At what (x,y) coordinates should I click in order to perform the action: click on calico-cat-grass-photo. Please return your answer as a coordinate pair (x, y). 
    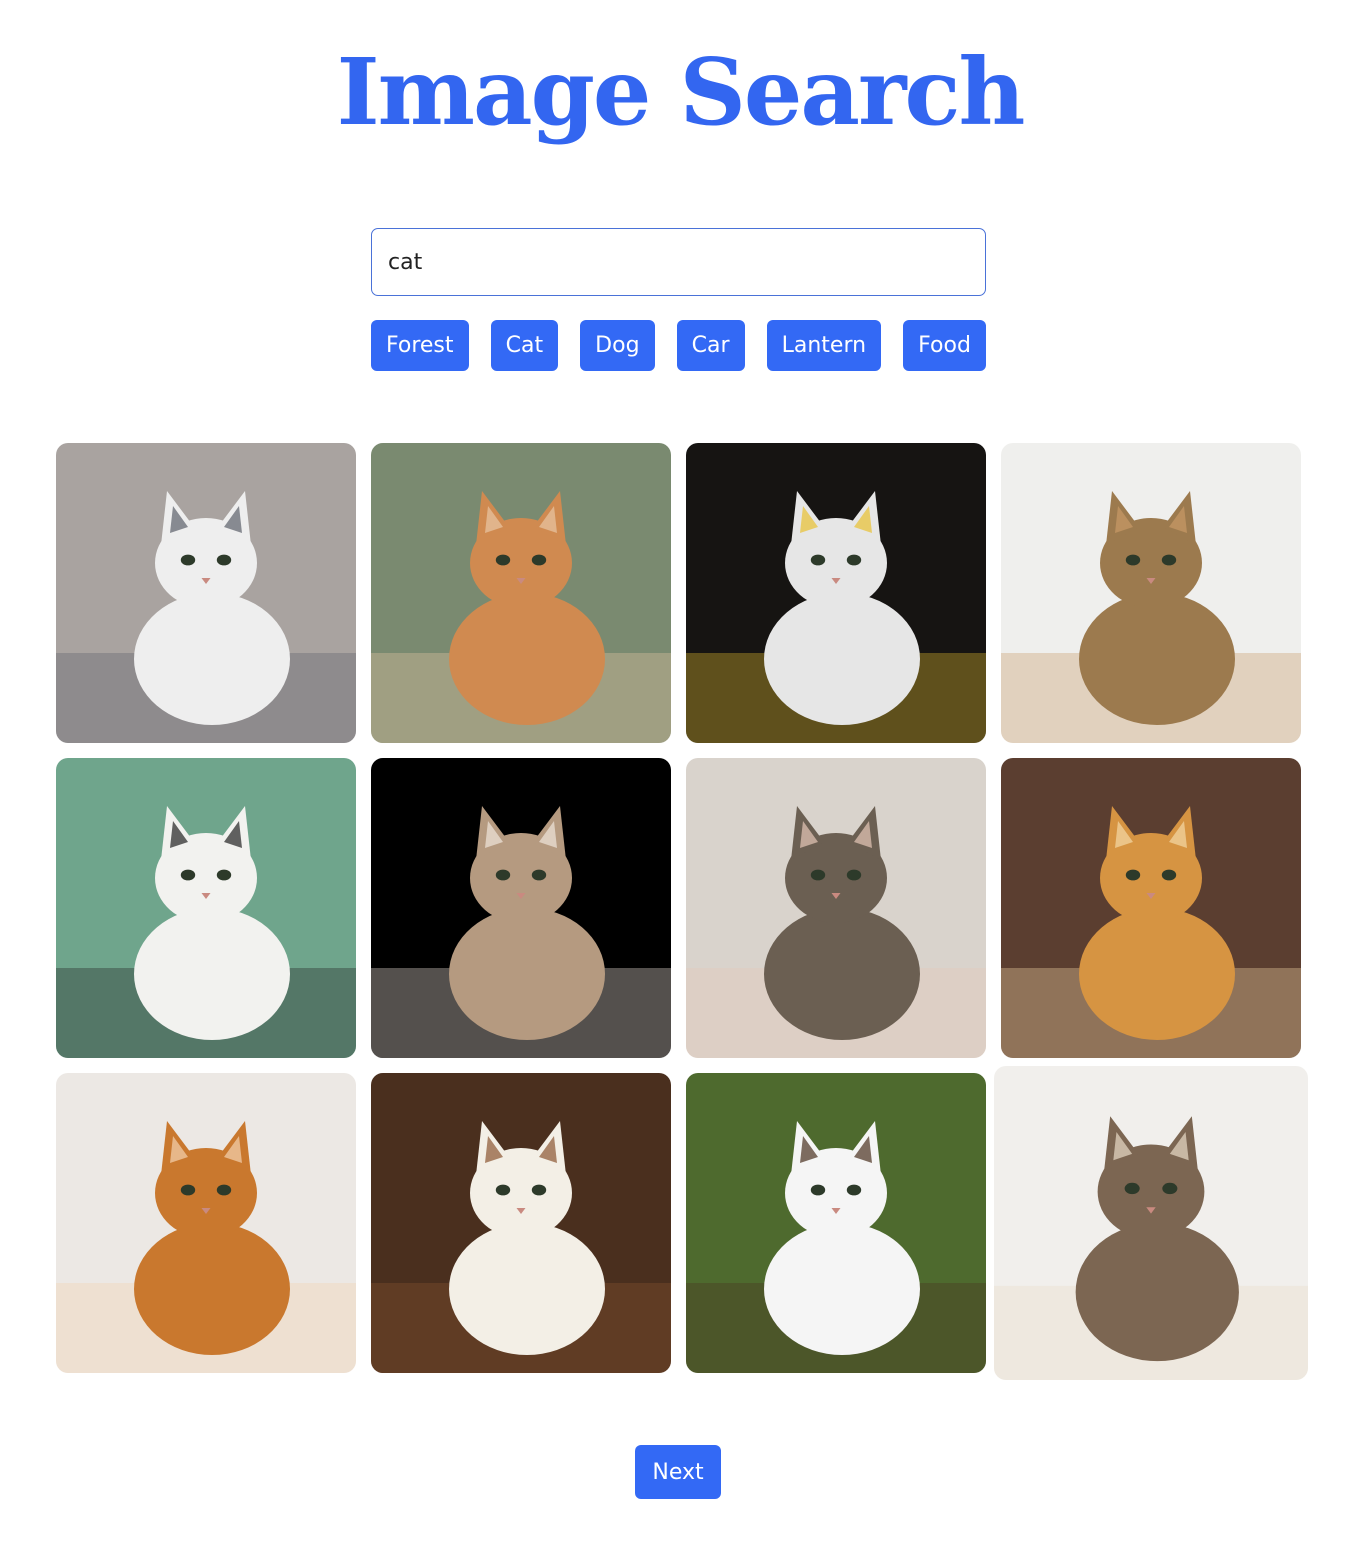
    Looking at the image, I should click on (836, 1223).